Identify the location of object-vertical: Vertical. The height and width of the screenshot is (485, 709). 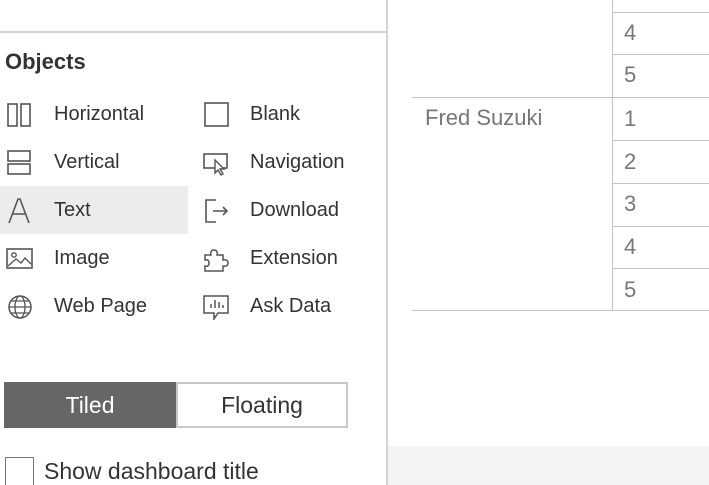
(94, 162).